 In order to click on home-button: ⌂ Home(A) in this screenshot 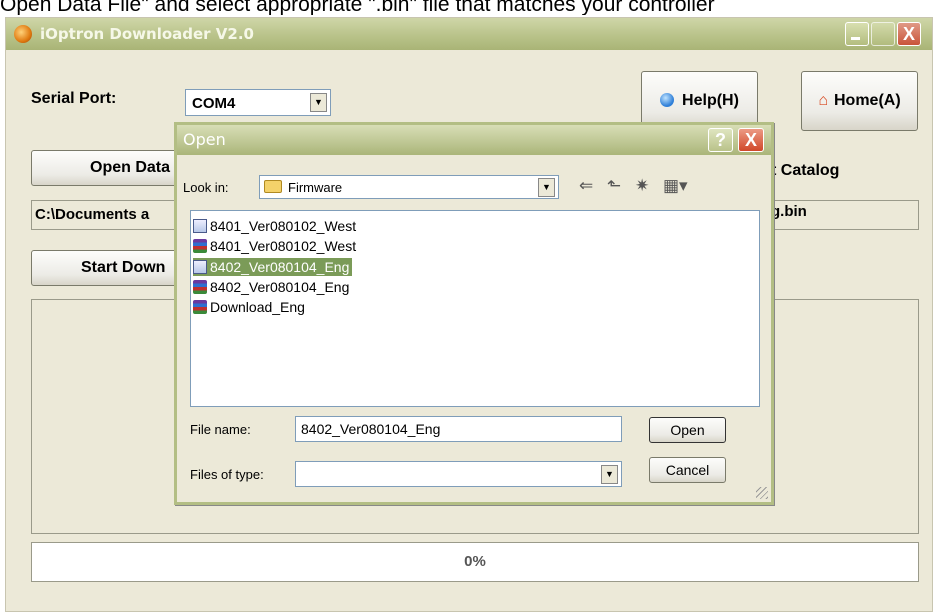, I will do `click(859, 101)`.